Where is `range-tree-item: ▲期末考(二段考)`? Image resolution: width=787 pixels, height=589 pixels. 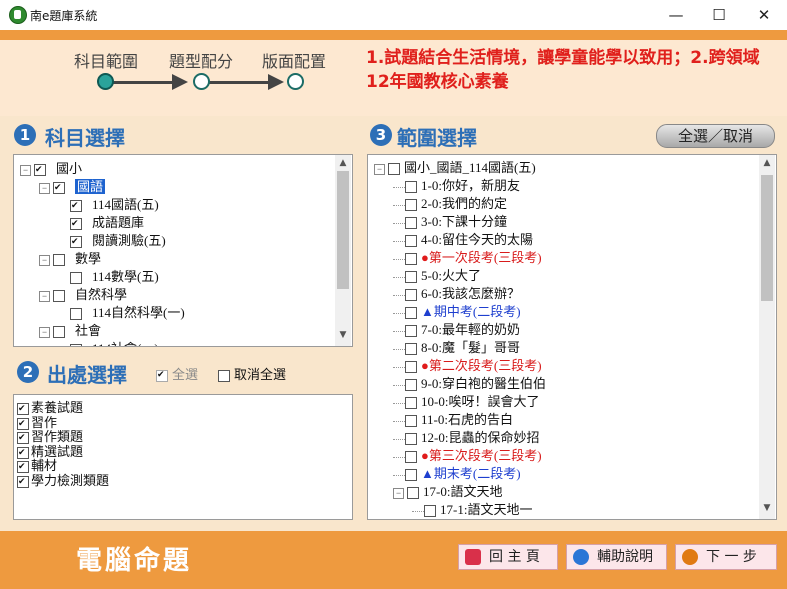 range-tree-item: ▲期末考(二段考) is located at coordinates (457, 472).